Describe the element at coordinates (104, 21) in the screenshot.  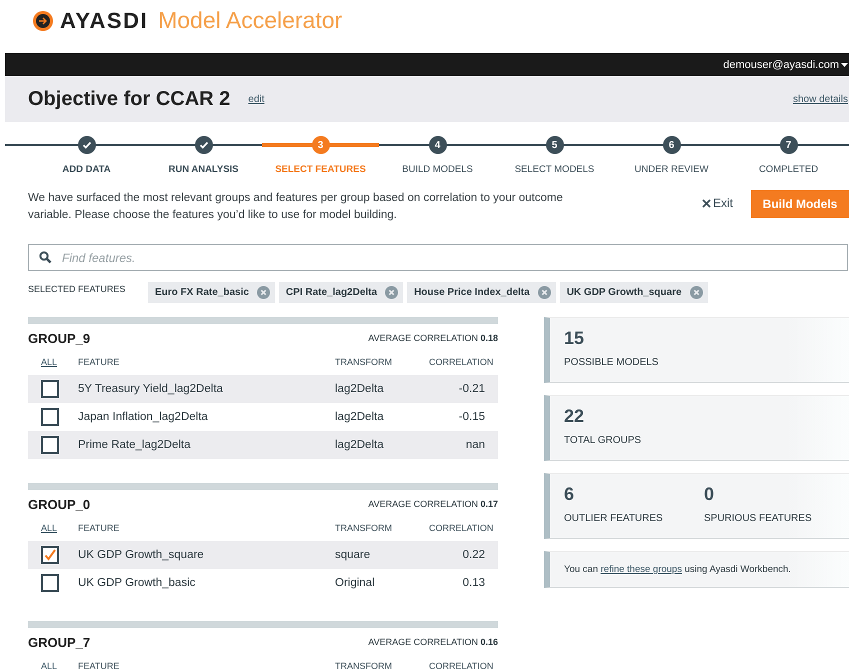
I see `brand-name: AYASDI` at that location.